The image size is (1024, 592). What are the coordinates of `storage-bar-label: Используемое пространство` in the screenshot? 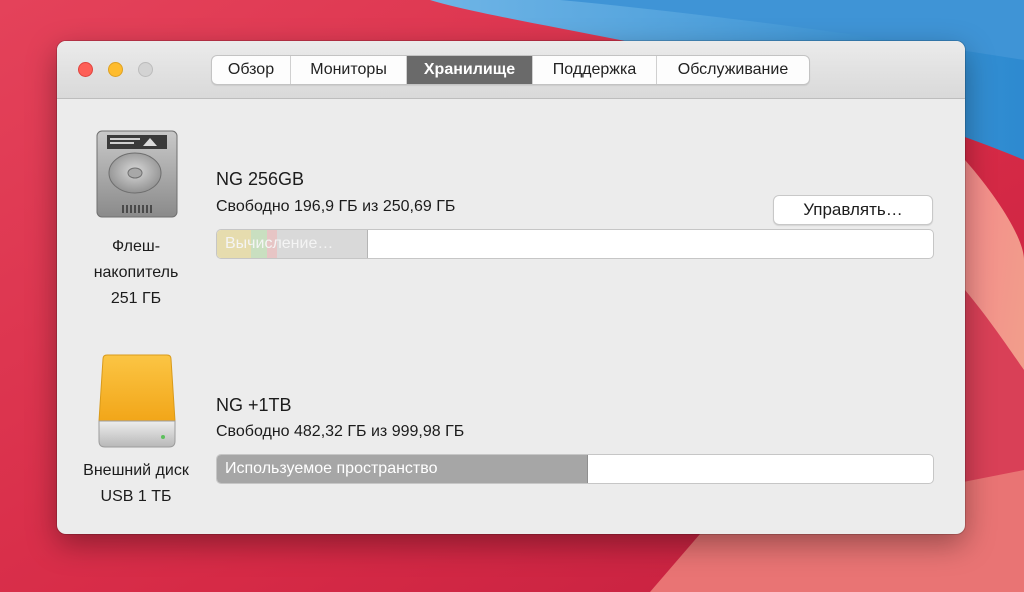 It's located at (331, 468).